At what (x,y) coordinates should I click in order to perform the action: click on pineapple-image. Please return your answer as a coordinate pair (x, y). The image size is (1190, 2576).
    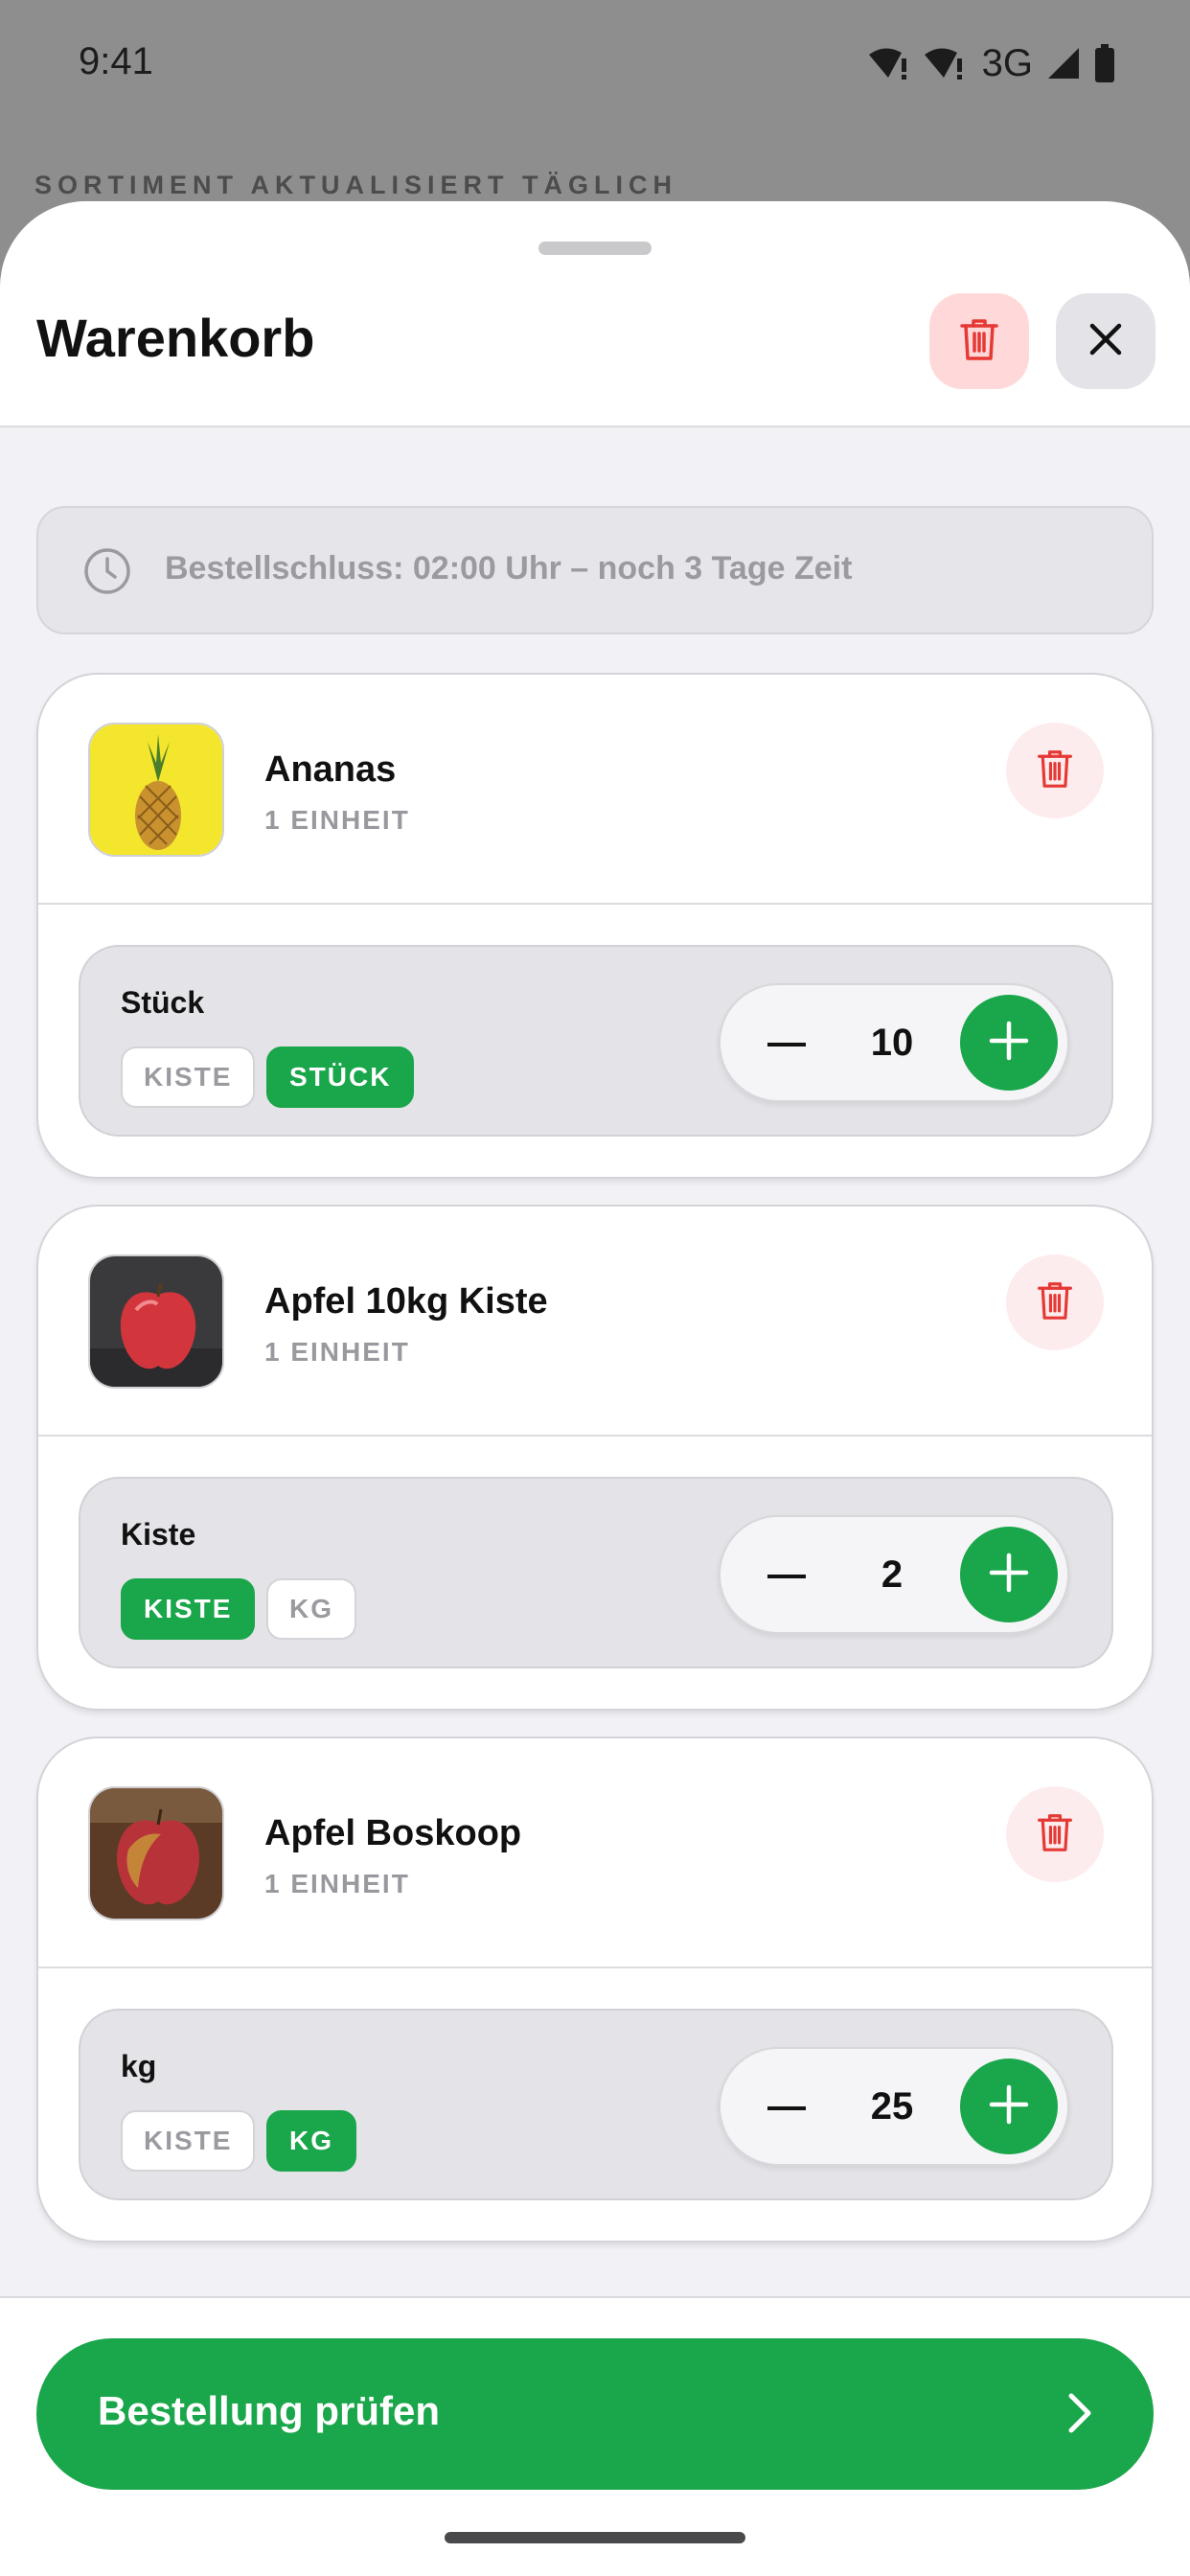
    Looking at the image, I should click on (156, 790).